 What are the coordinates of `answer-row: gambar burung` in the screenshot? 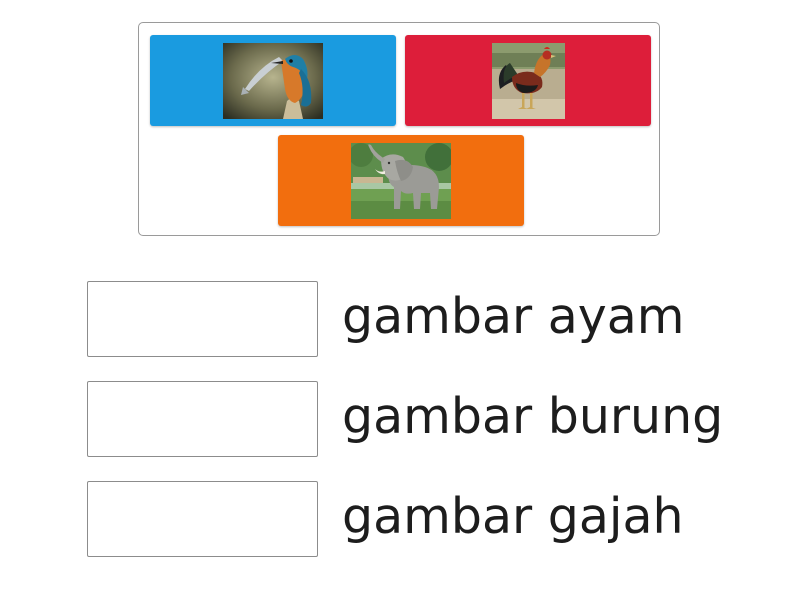 It's located at (437, 419).